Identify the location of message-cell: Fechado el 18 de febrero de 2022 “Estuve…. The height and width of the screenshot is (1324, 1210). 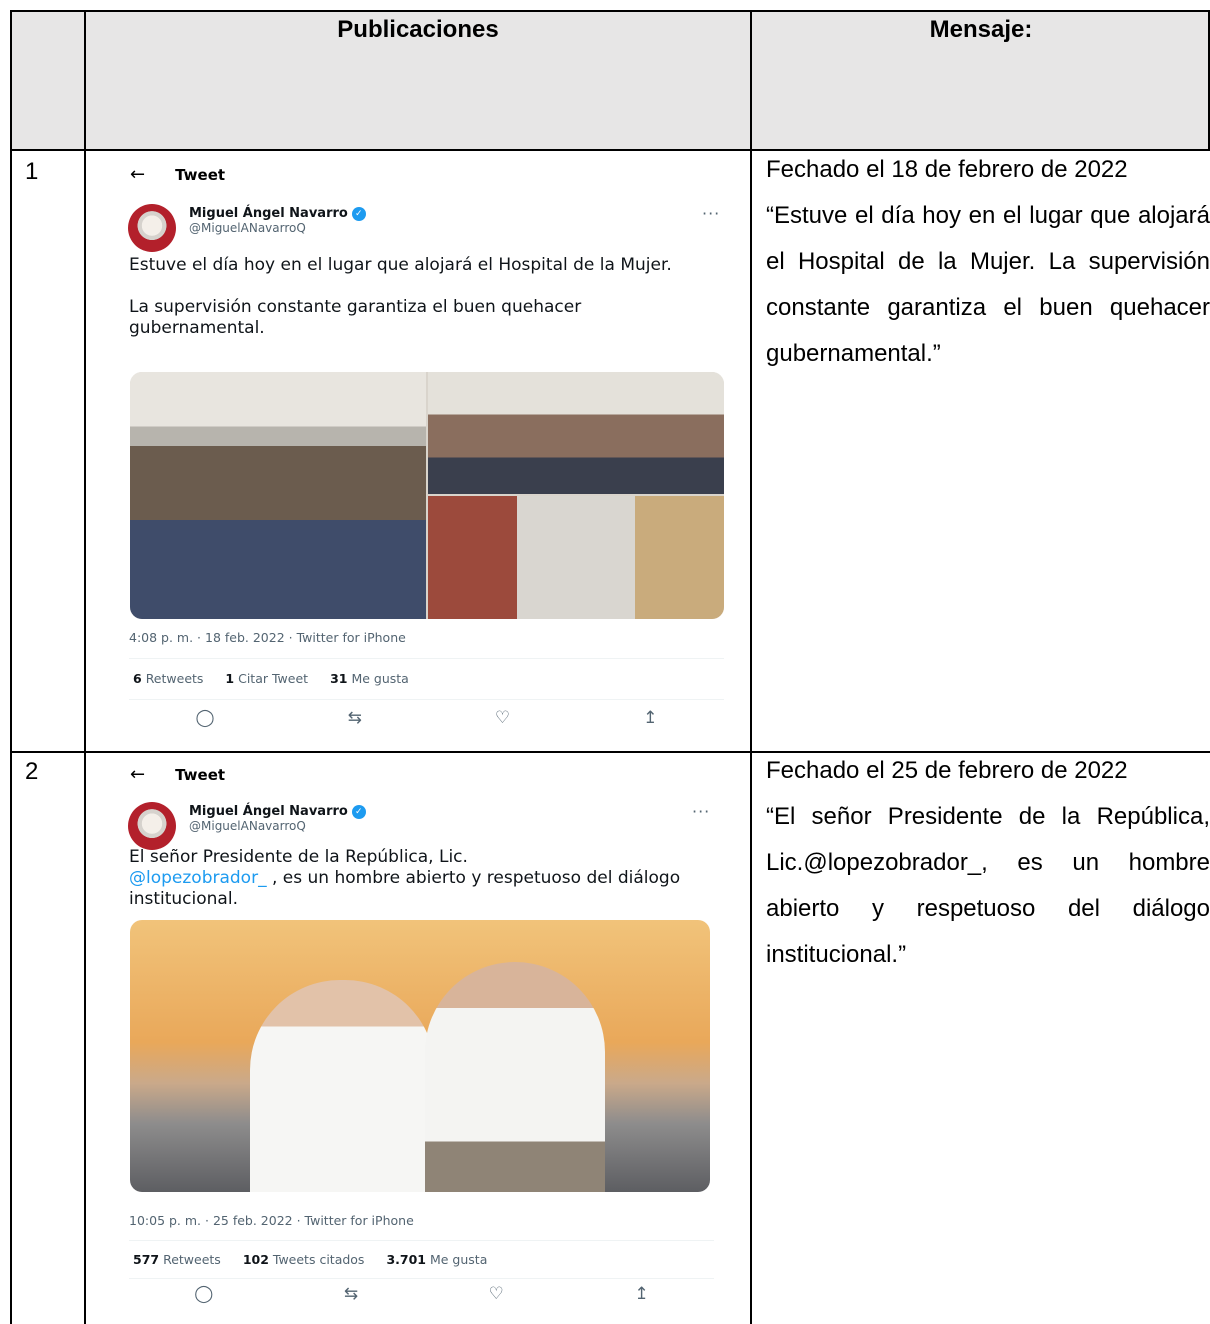
(988, 262).